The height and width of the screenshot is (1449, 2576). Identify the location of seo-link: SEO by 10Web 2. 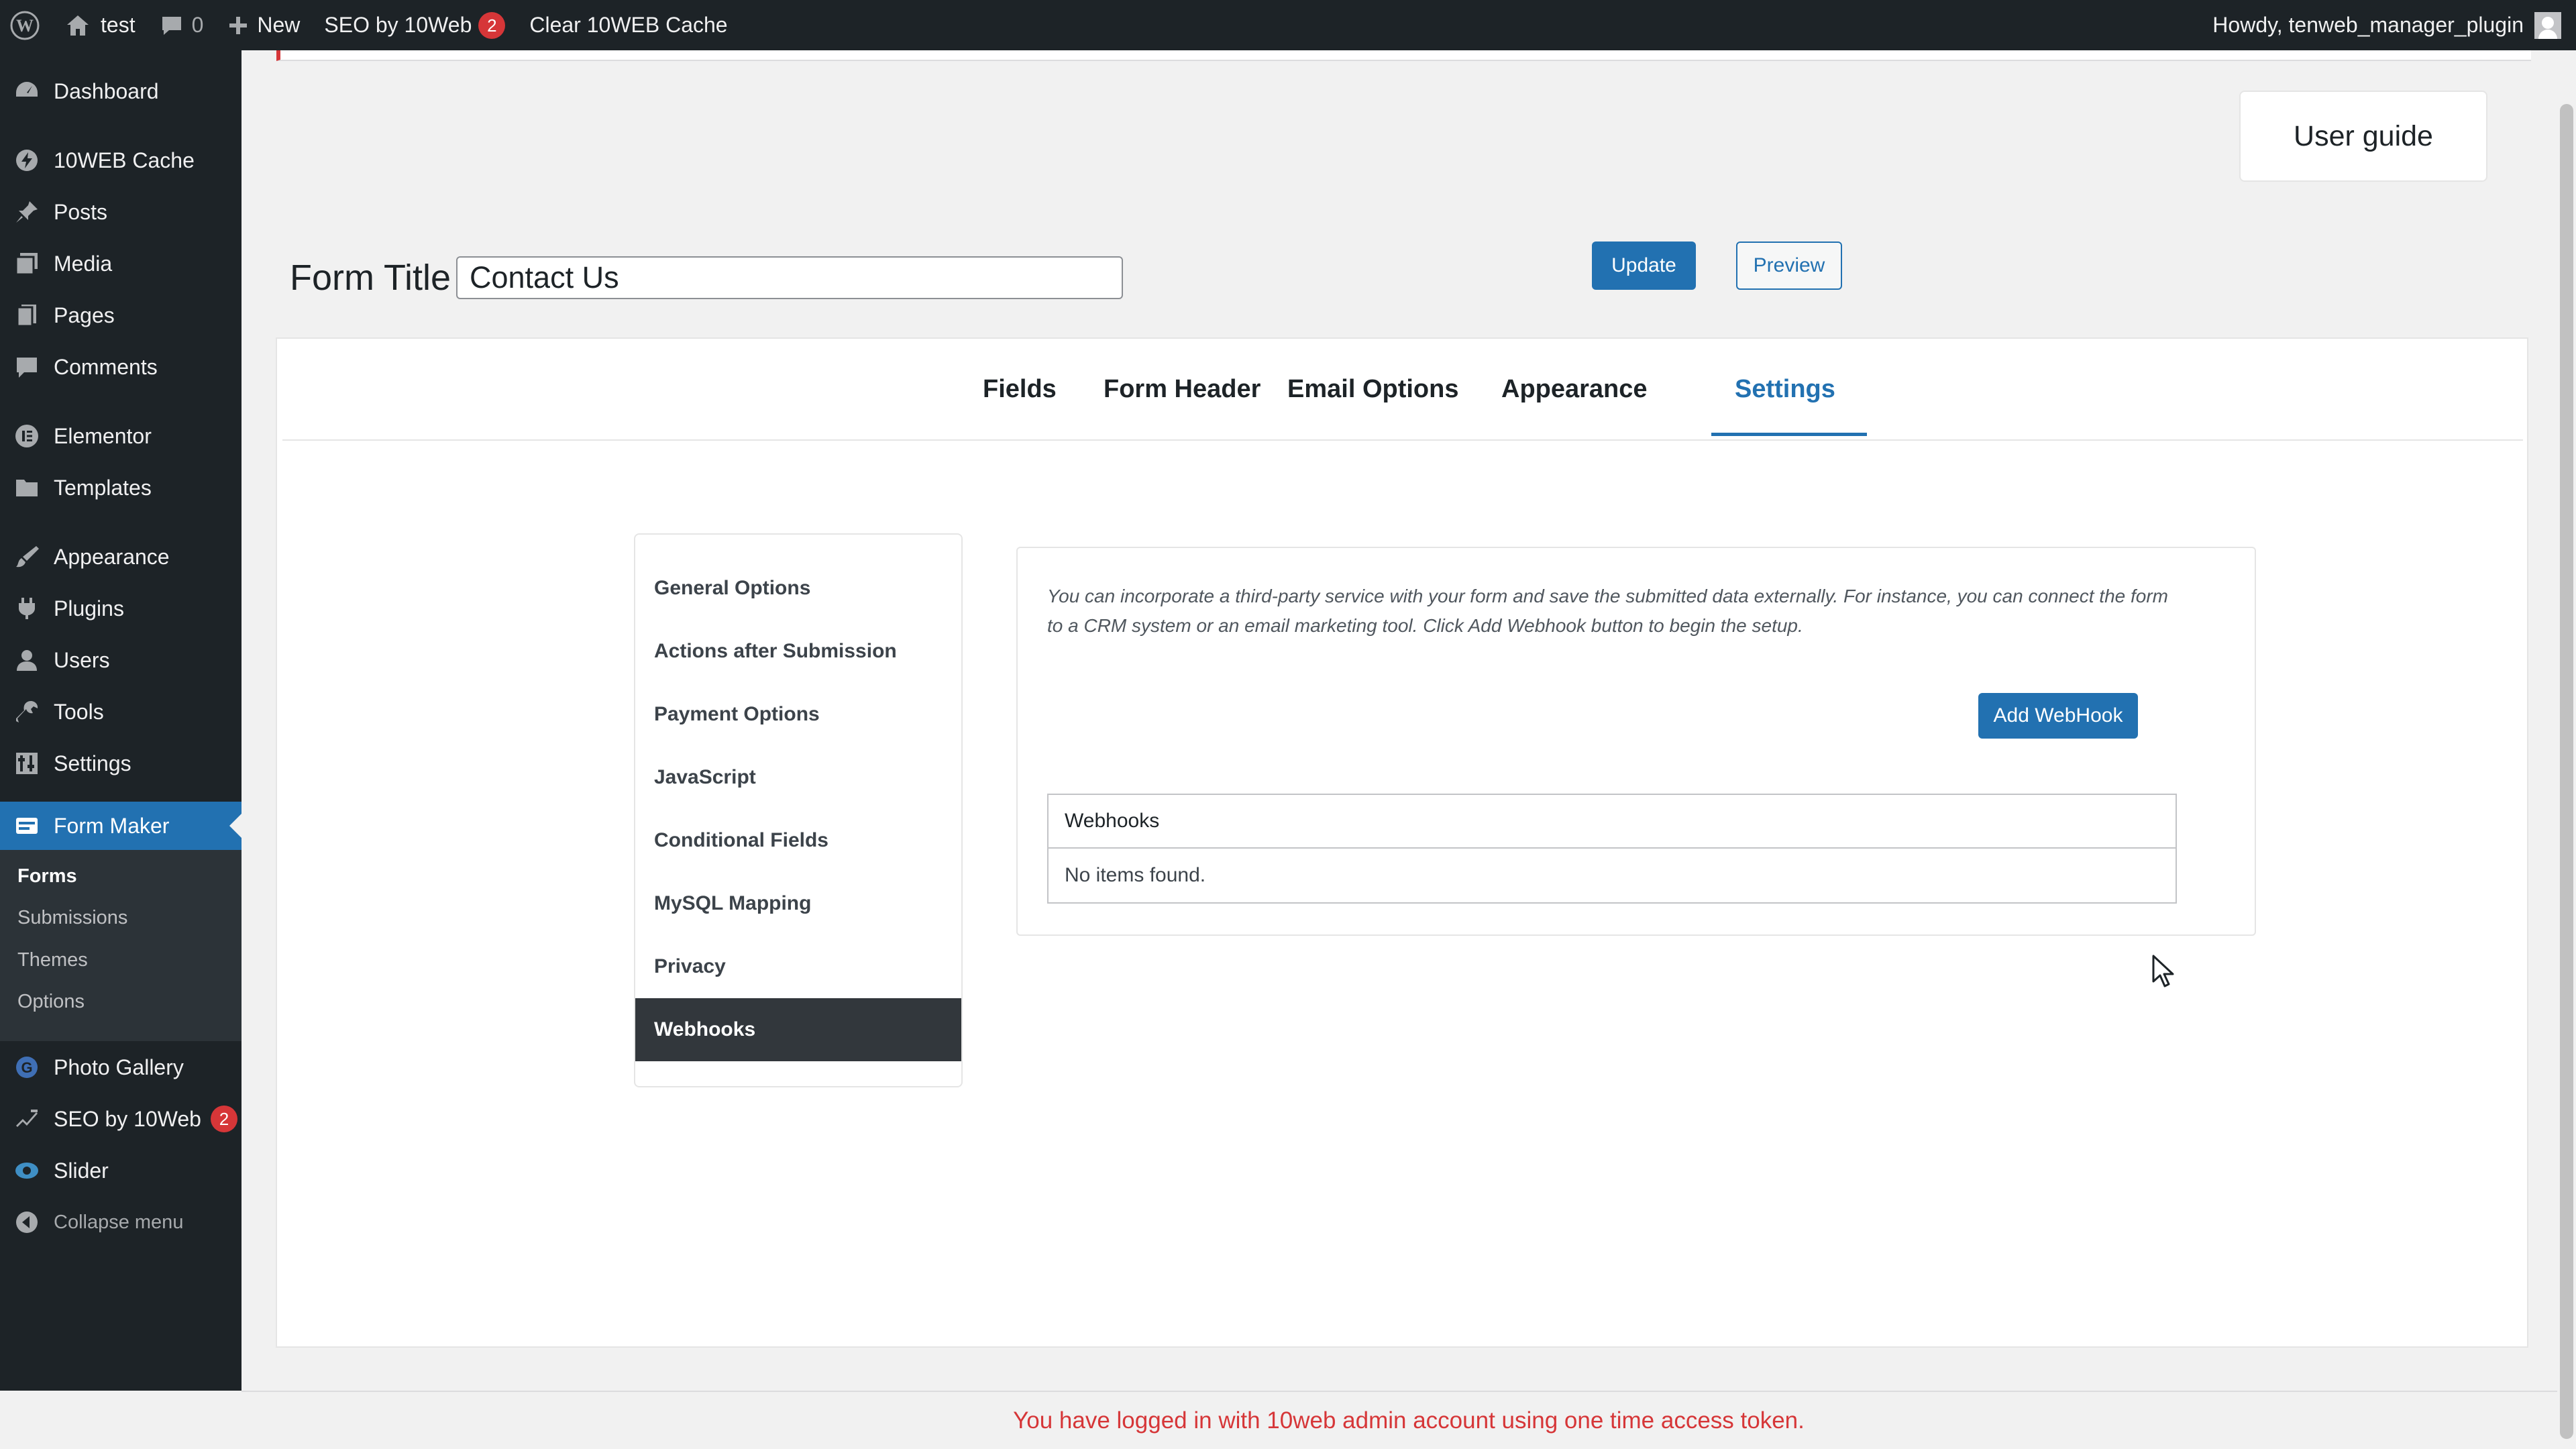
(414, 25).